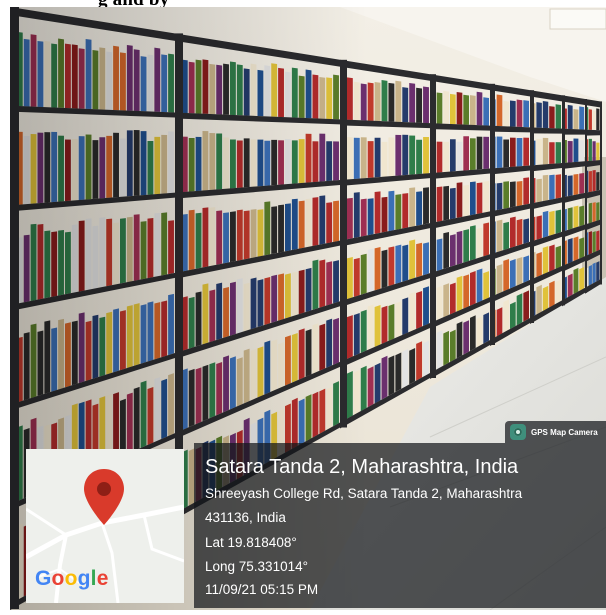 The image size is (606, 615). Describe the element at coordinates (251, 542) in the screenshot. I see `latitude: Lat 19.818408°` at that location.